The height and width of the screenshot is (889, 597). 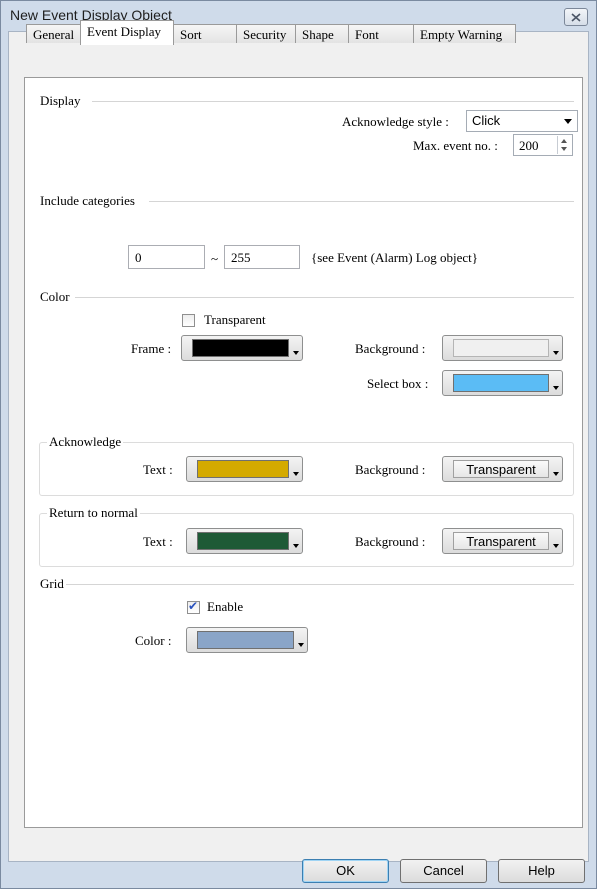 What do you see at coordinates (225, 606) in the screenshot?
I see `enable-grid-label: Enable` at bounding box center [225, 606].